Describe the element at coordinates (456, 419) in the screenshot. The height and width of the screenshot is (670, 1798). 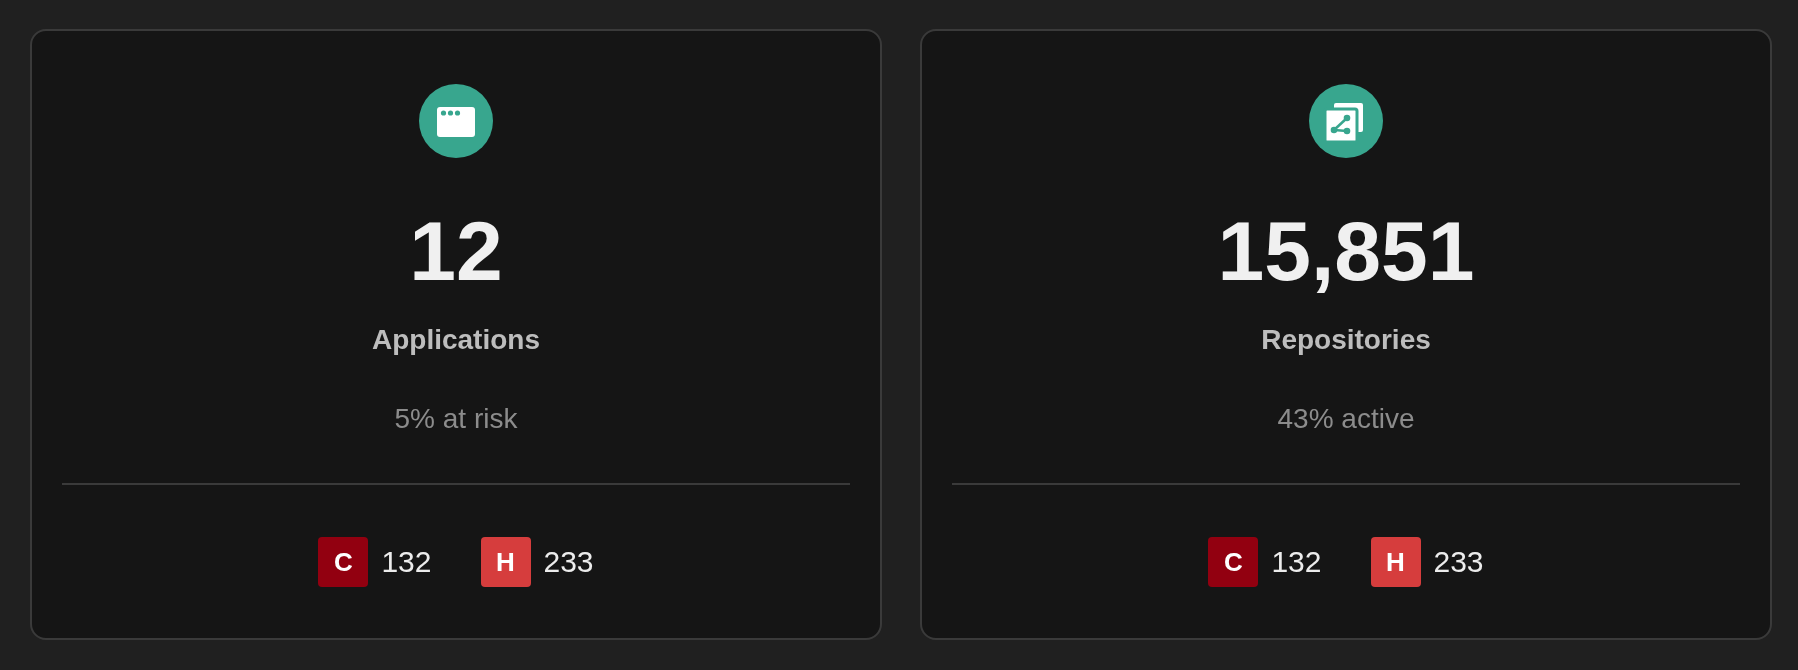
I see `stat-subtitle: 5% at risk` at that location.